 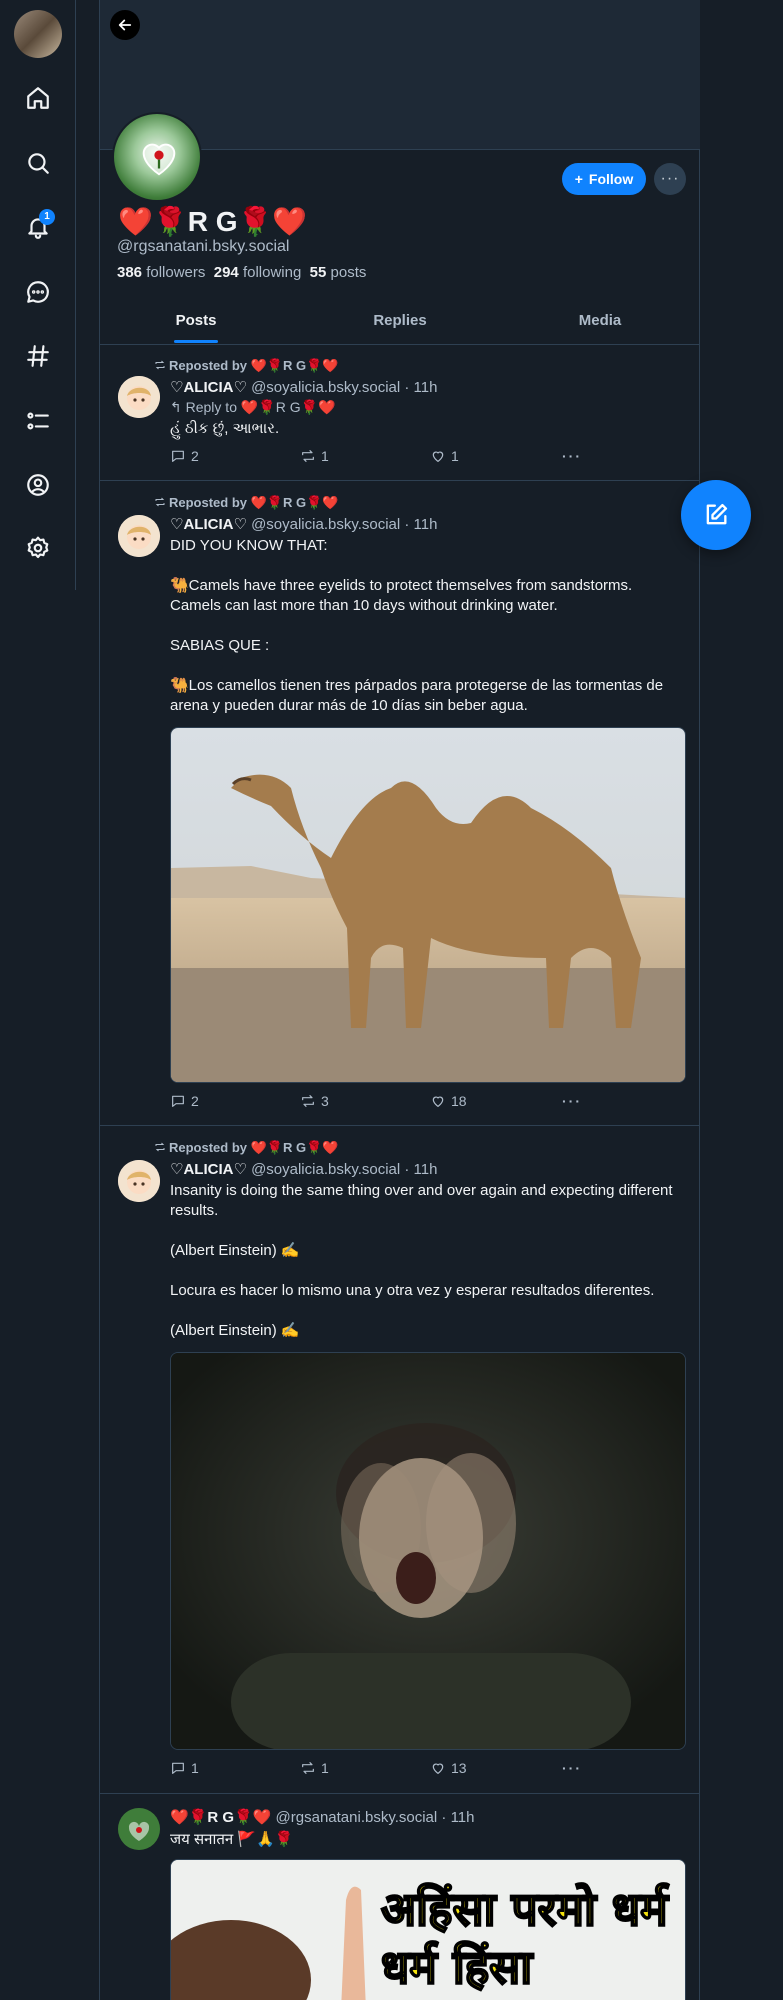 I want to click on left-nav: 1, so click(x=38, y=295).